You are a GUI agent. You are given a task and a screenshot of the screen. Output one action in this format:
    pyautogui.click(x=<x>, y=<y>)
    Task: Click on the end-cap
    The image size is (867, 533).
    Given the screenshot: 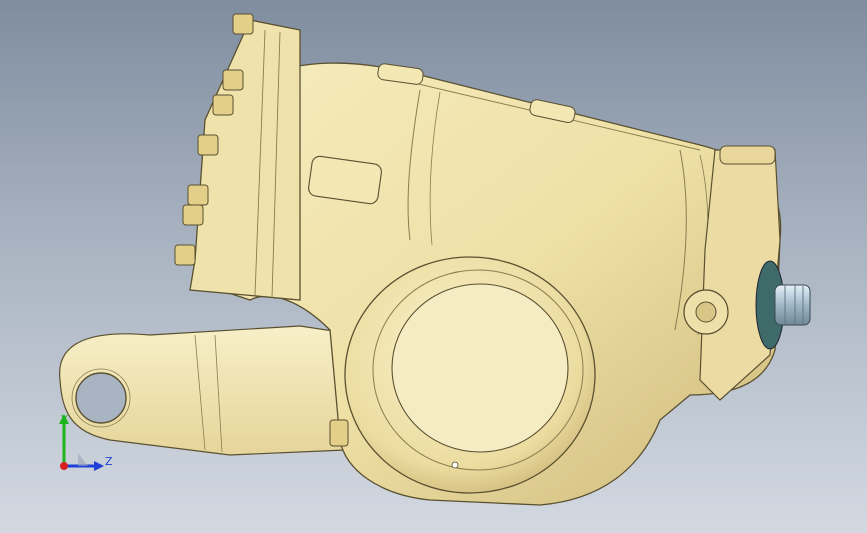 What is the action you would take?
    pyautogui.click(x=237, y=157)
    